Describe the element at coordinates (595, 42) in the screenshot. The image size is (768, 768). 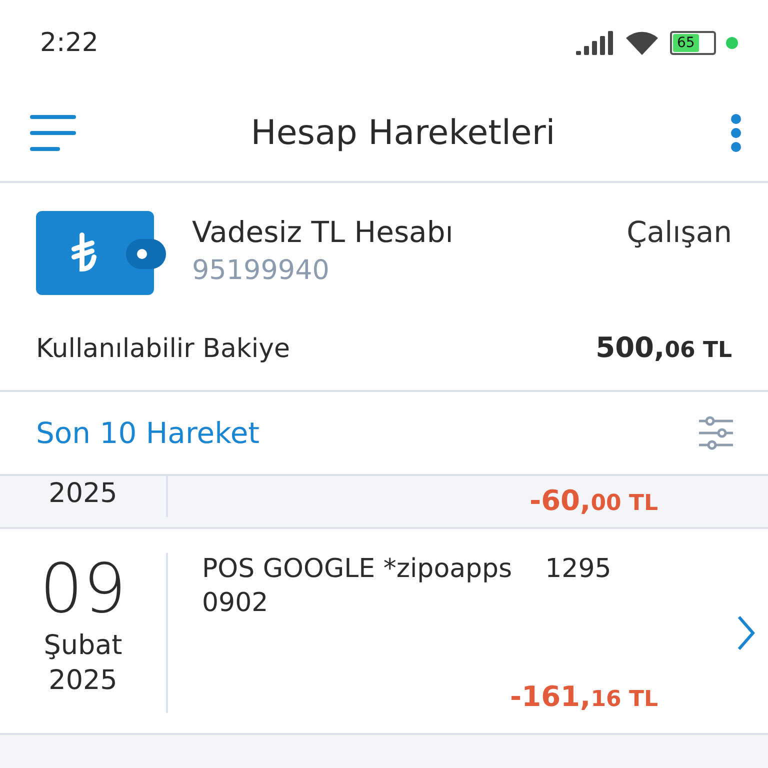
I see `signal-icon` at that location.